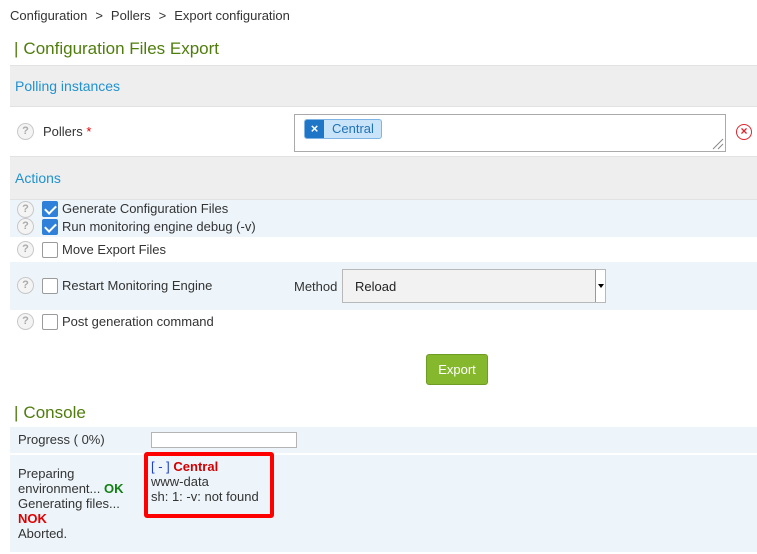 This screenshot has height=554, width=757. What do you see at coordinates (50, 322) in the screenshot?
I see `post-generation-checkbox` at bounding box center [50, 322].